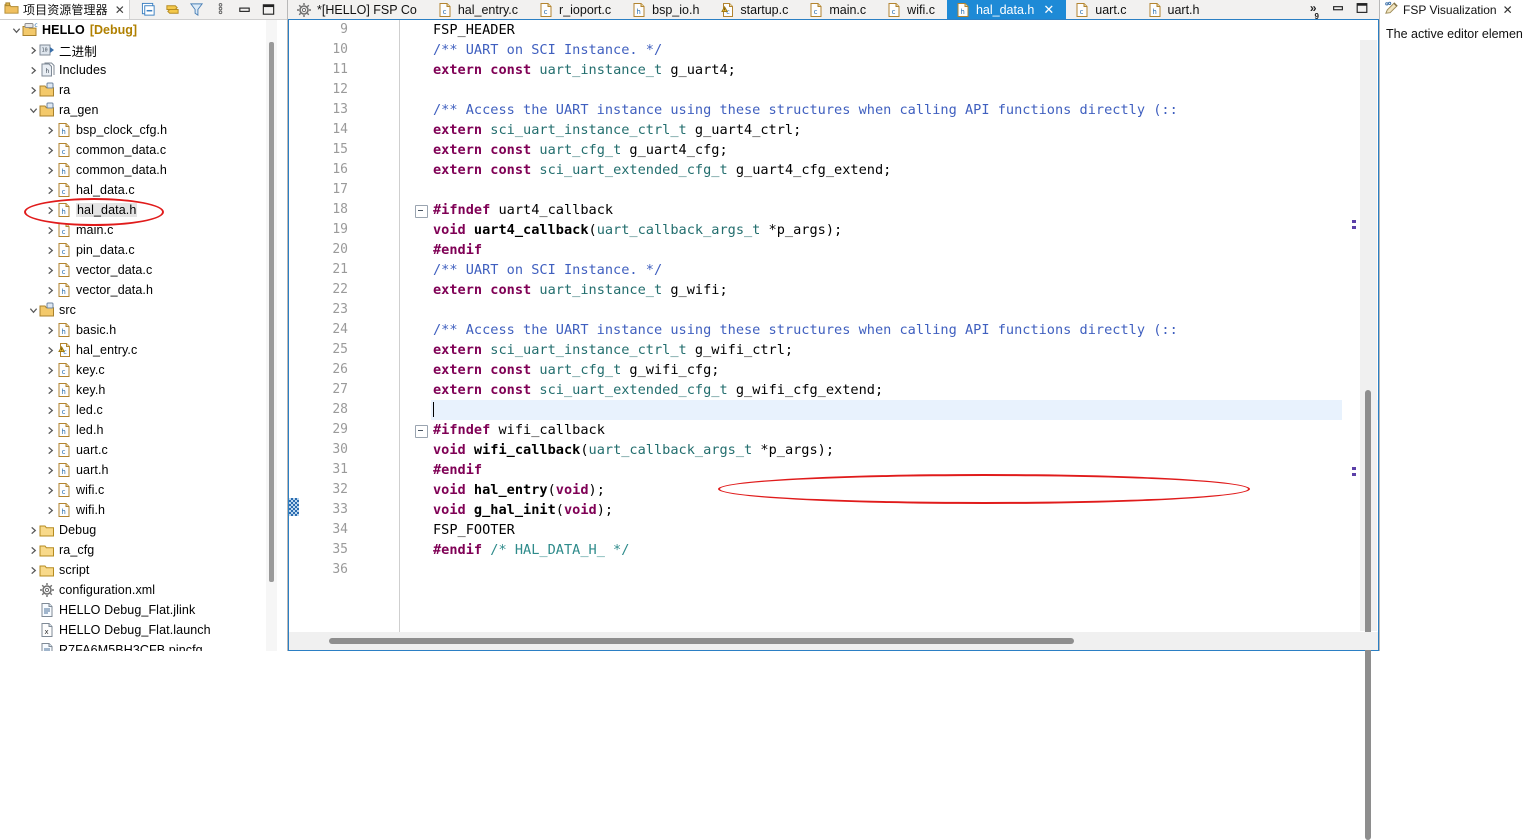 The width and height of the screenshot is (1531, 840). Describe the element at coordinates (904, 50) in the screenshot. I see `code-line: /** UART on SCI Instance. */` at that location.